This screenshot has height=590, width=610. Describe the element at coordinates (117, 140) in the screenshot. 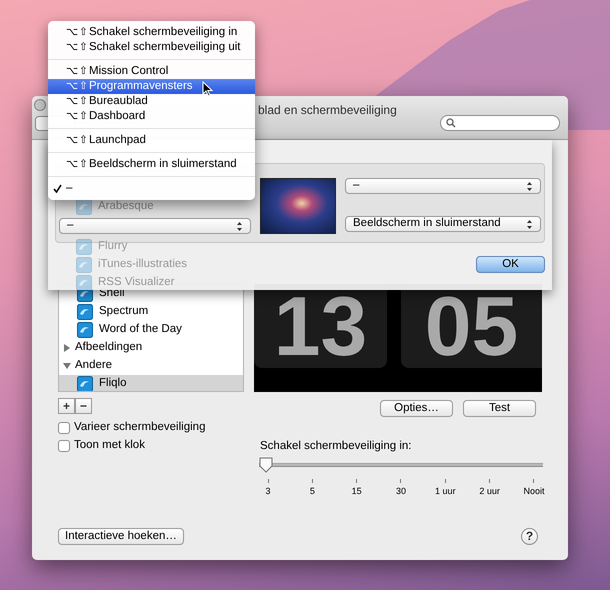

I see `menu-item-label: Launchpad` at that location.